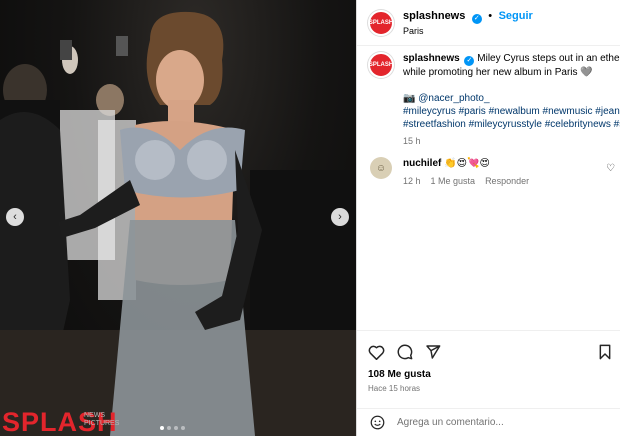 Image resolution: width=620 pixels, height=436 pixels. I want to click on chevron-left-icon: ‹, so click(15, 217).